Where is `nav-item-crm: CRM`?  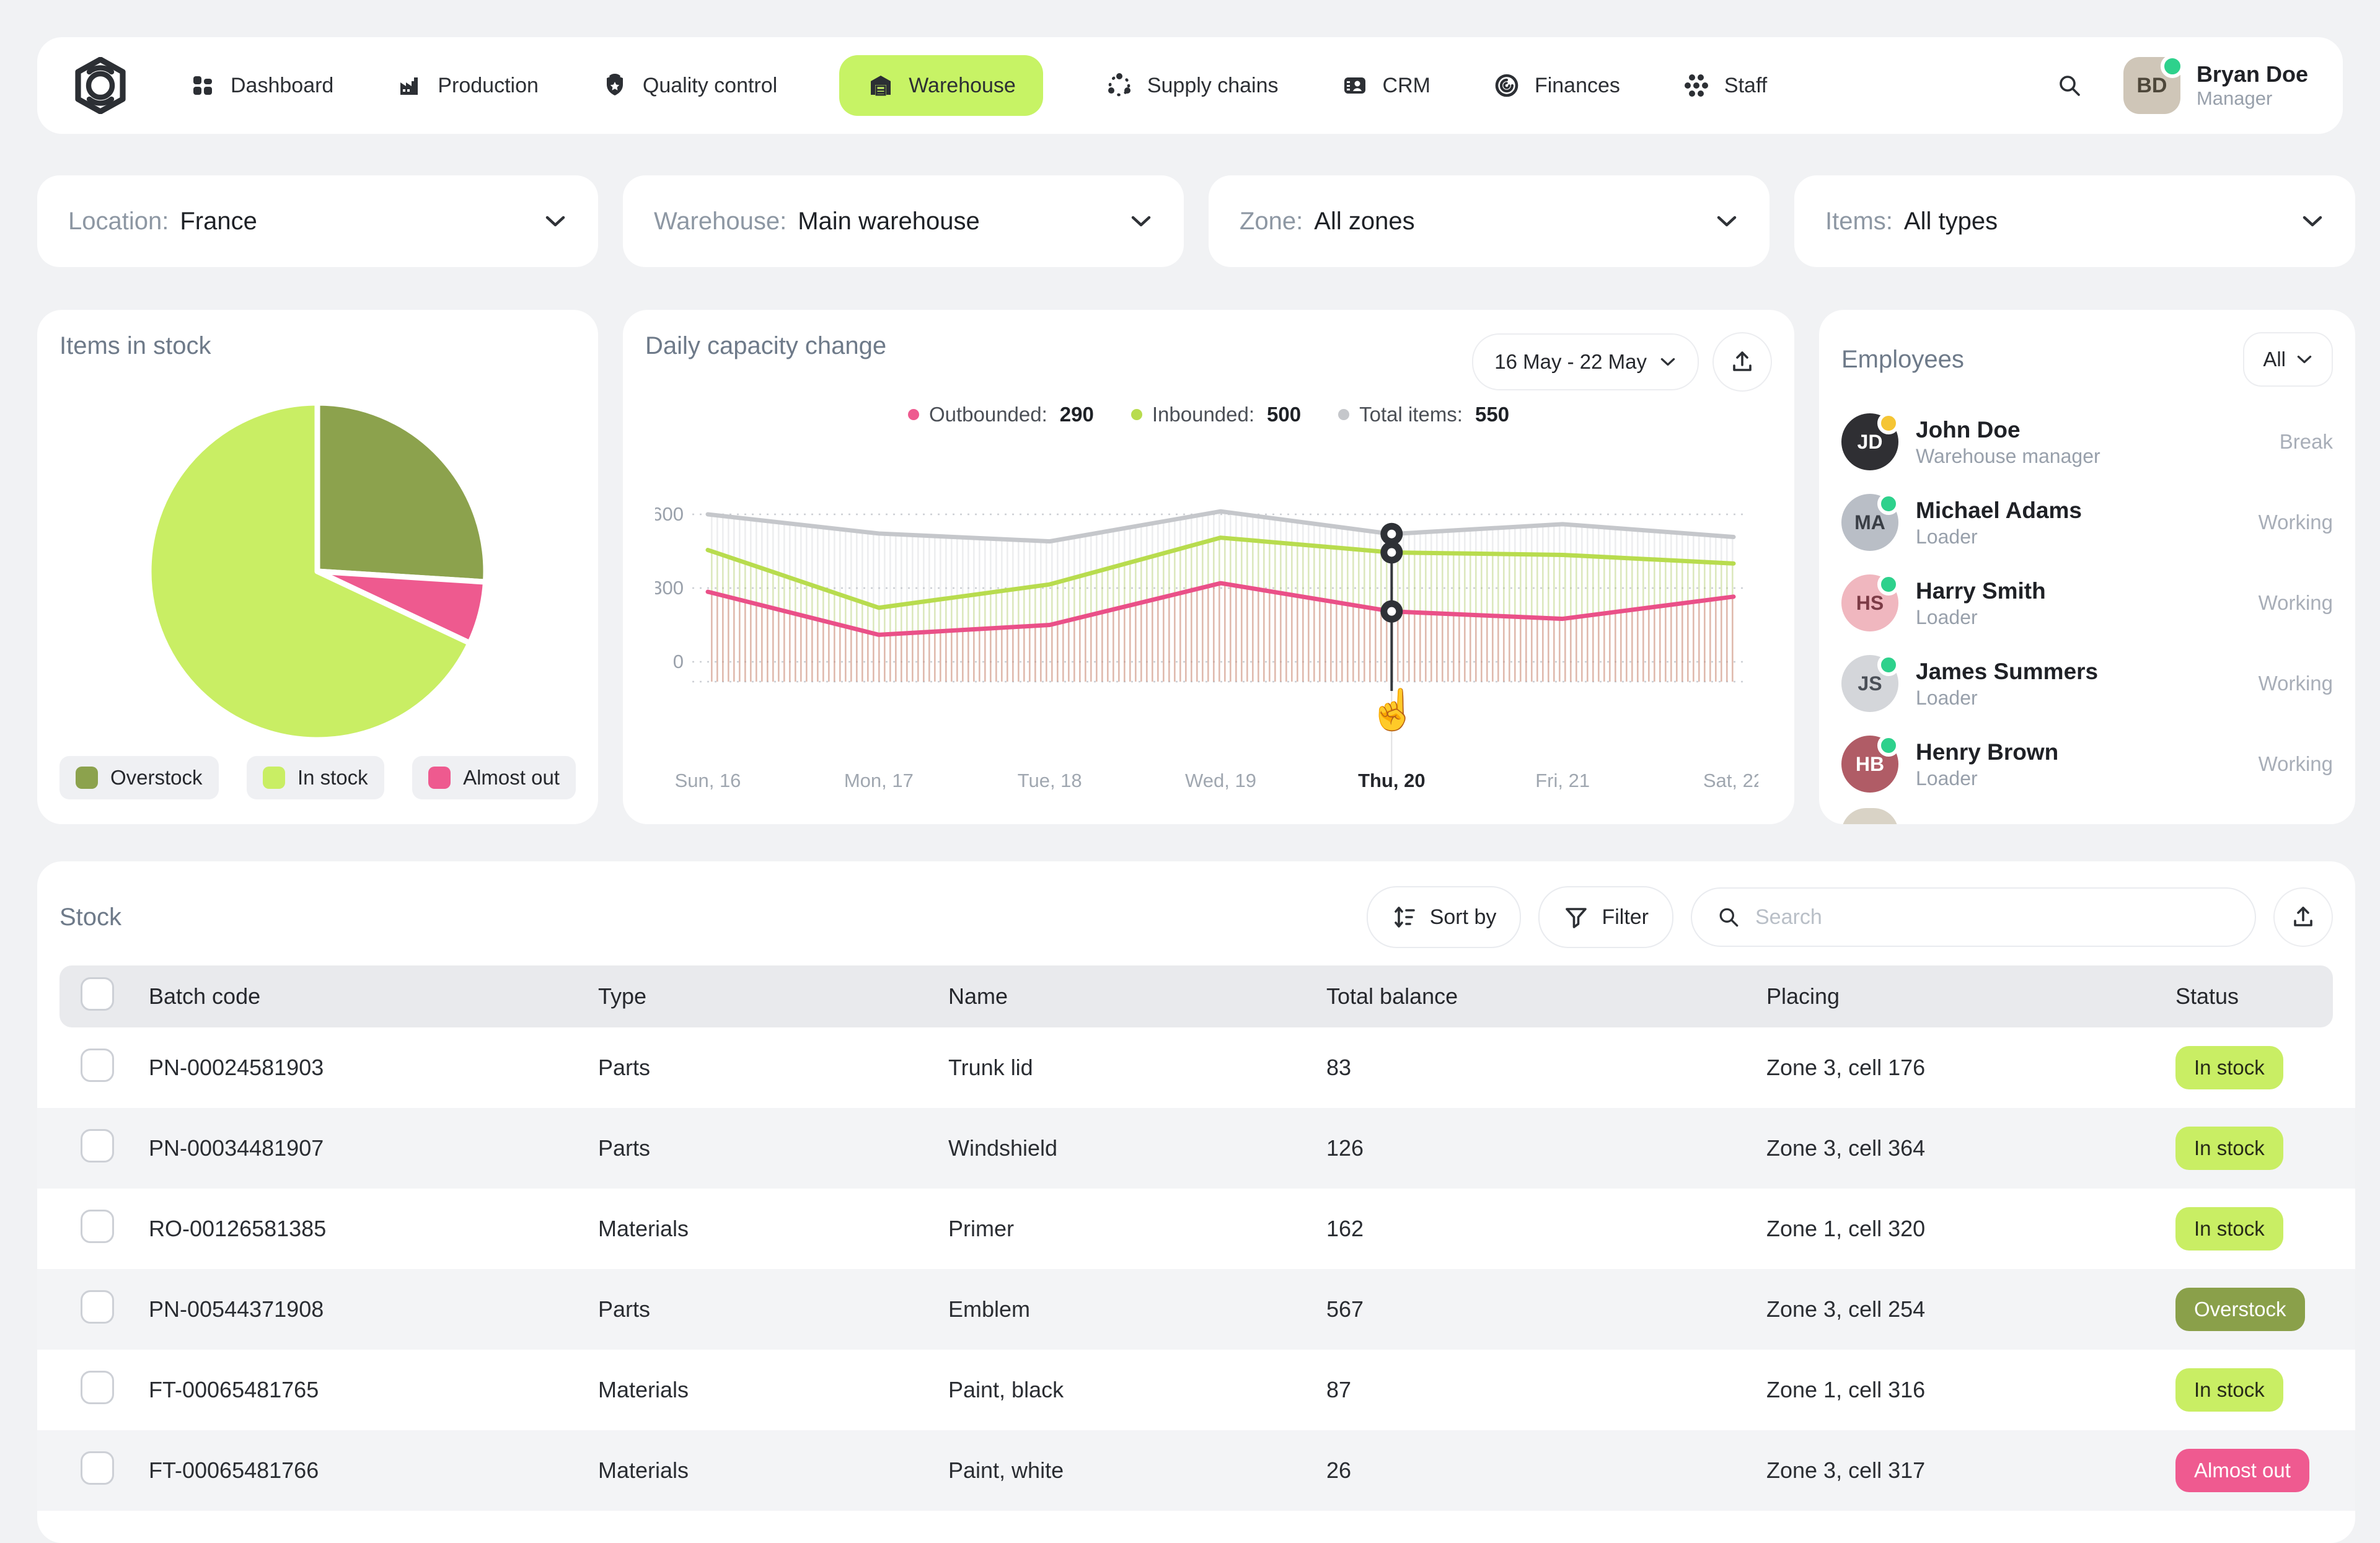
nav-item-crm: CRM is located at coordinates (1385, 85).